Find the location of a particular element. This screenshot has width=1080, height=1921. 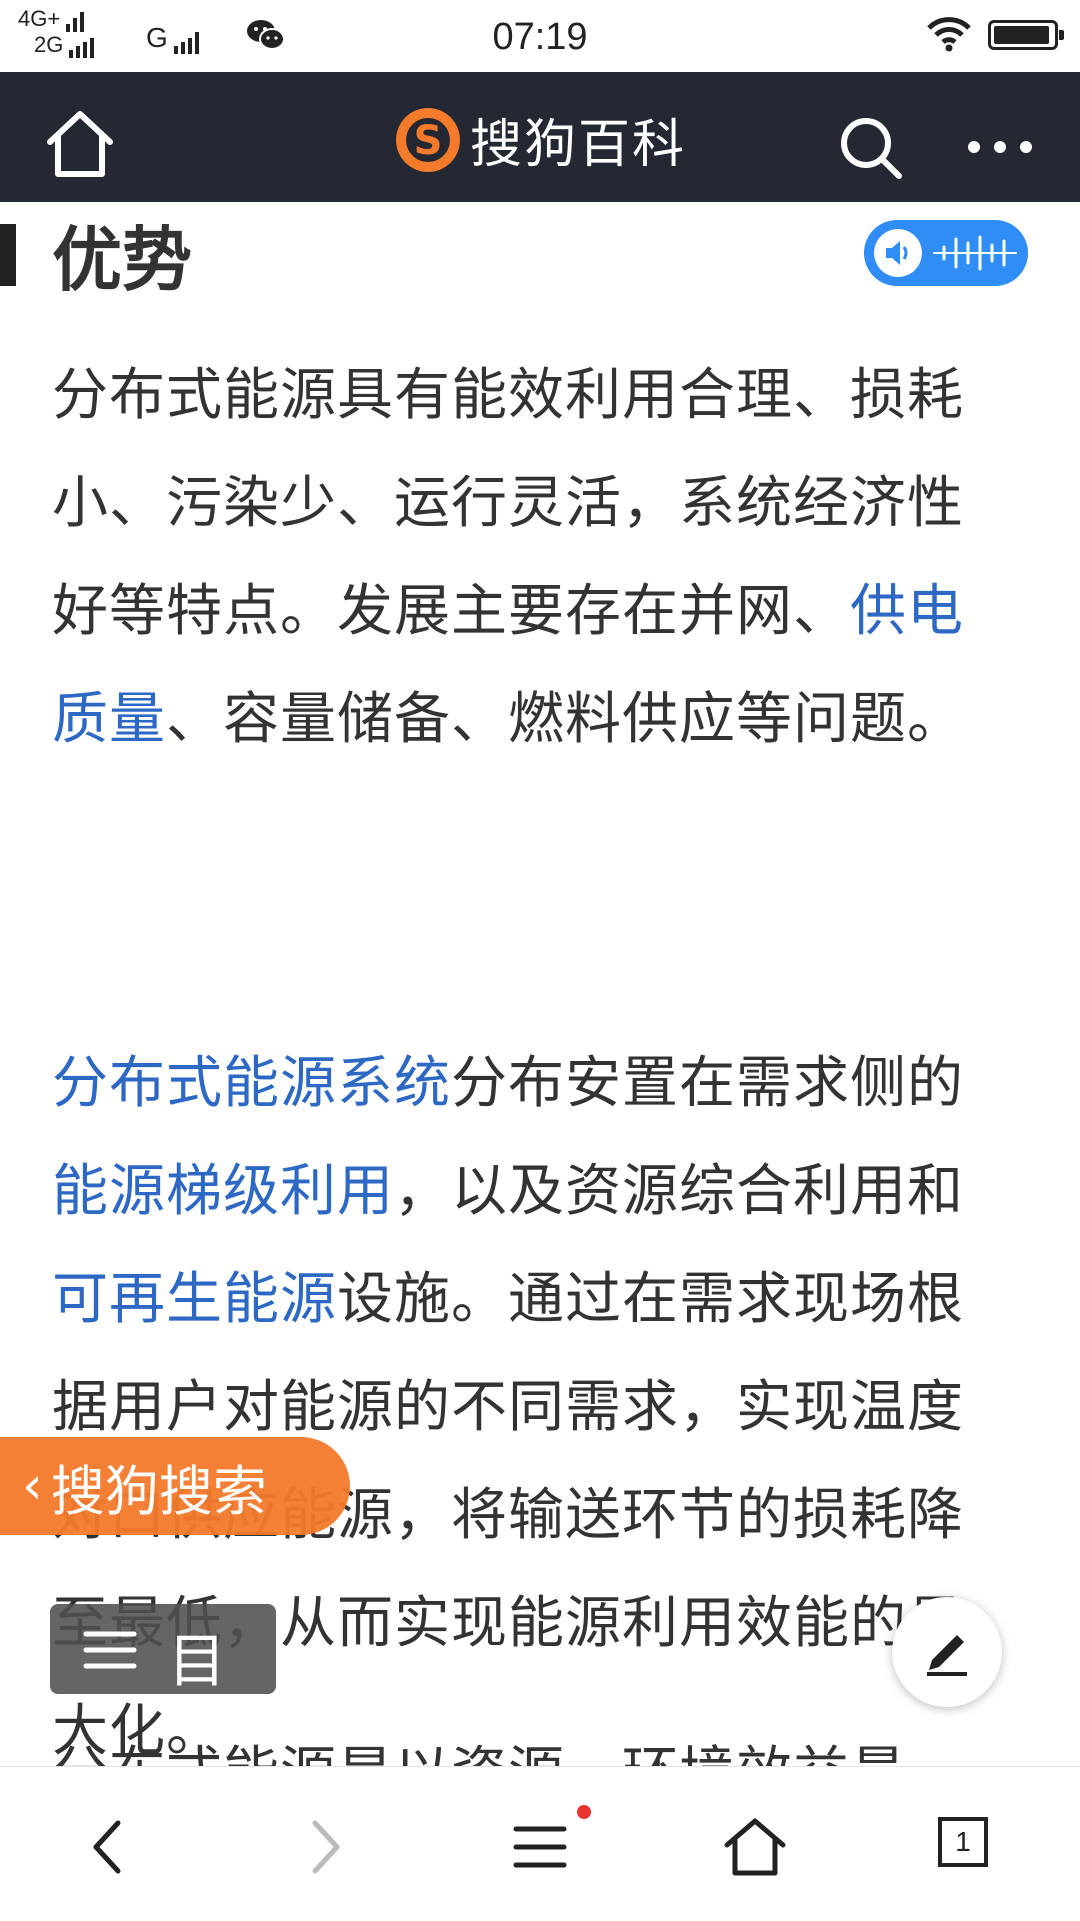

clock: 07:19 is located at coordinates (540, 37).